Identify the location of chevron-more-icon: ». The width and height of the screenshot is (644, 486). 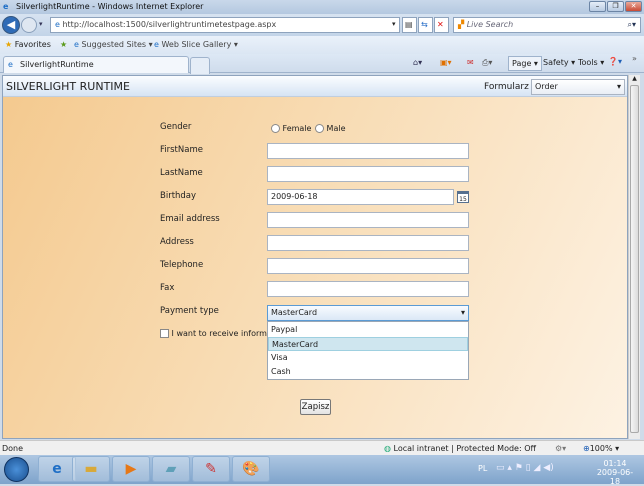
(634, 58).